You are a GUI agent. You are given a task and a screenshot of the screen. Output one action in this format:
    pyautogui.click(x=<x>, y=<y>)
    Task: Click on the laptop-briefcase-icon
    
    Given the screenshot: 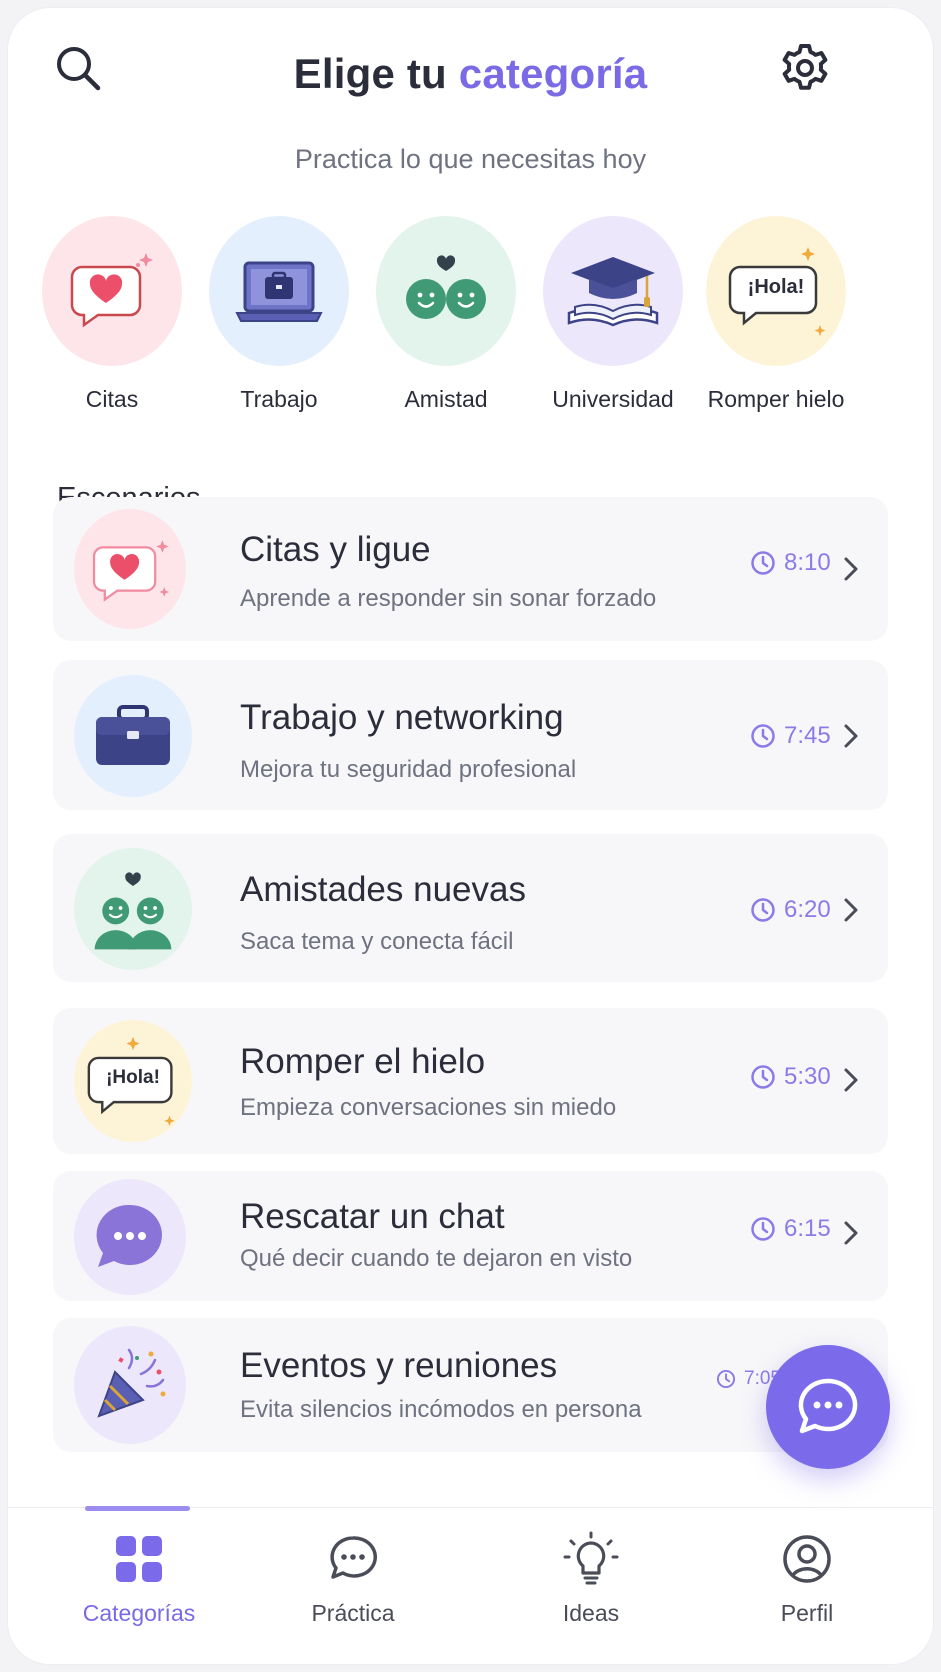 What is the action you would take?
    pyautogui.click(x=279, y=291)
    